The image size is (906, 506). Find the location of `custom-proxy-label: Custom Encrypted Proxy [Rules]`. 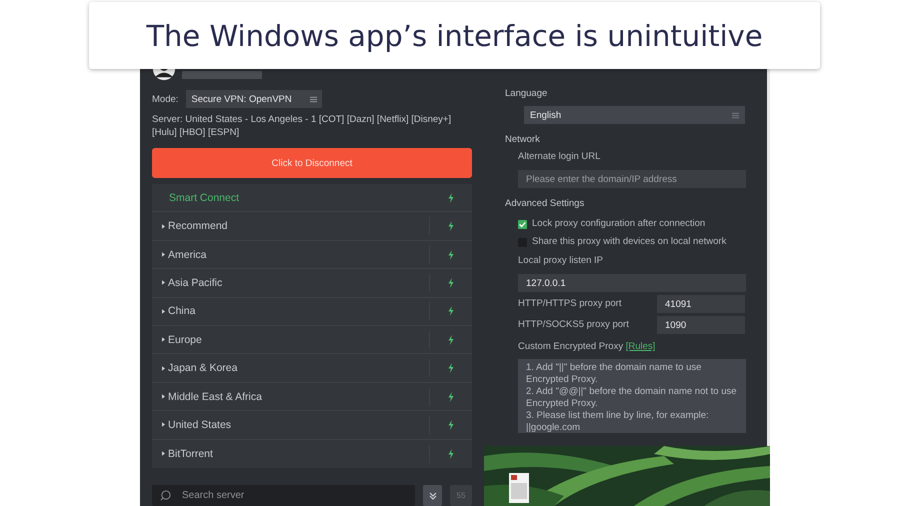

custom-proxy-label: Custom Encrypted Proxy [Rules] is located at coordinates (587, 347).